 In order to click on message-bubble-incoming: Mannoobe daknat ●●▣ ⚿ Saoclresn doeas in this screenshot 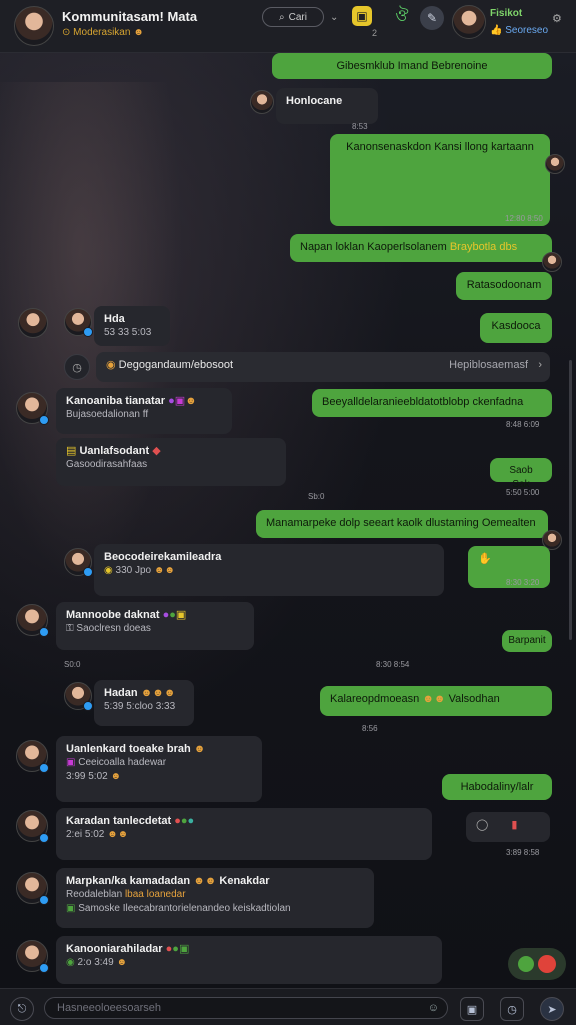, I will do `click(155, 626)`.